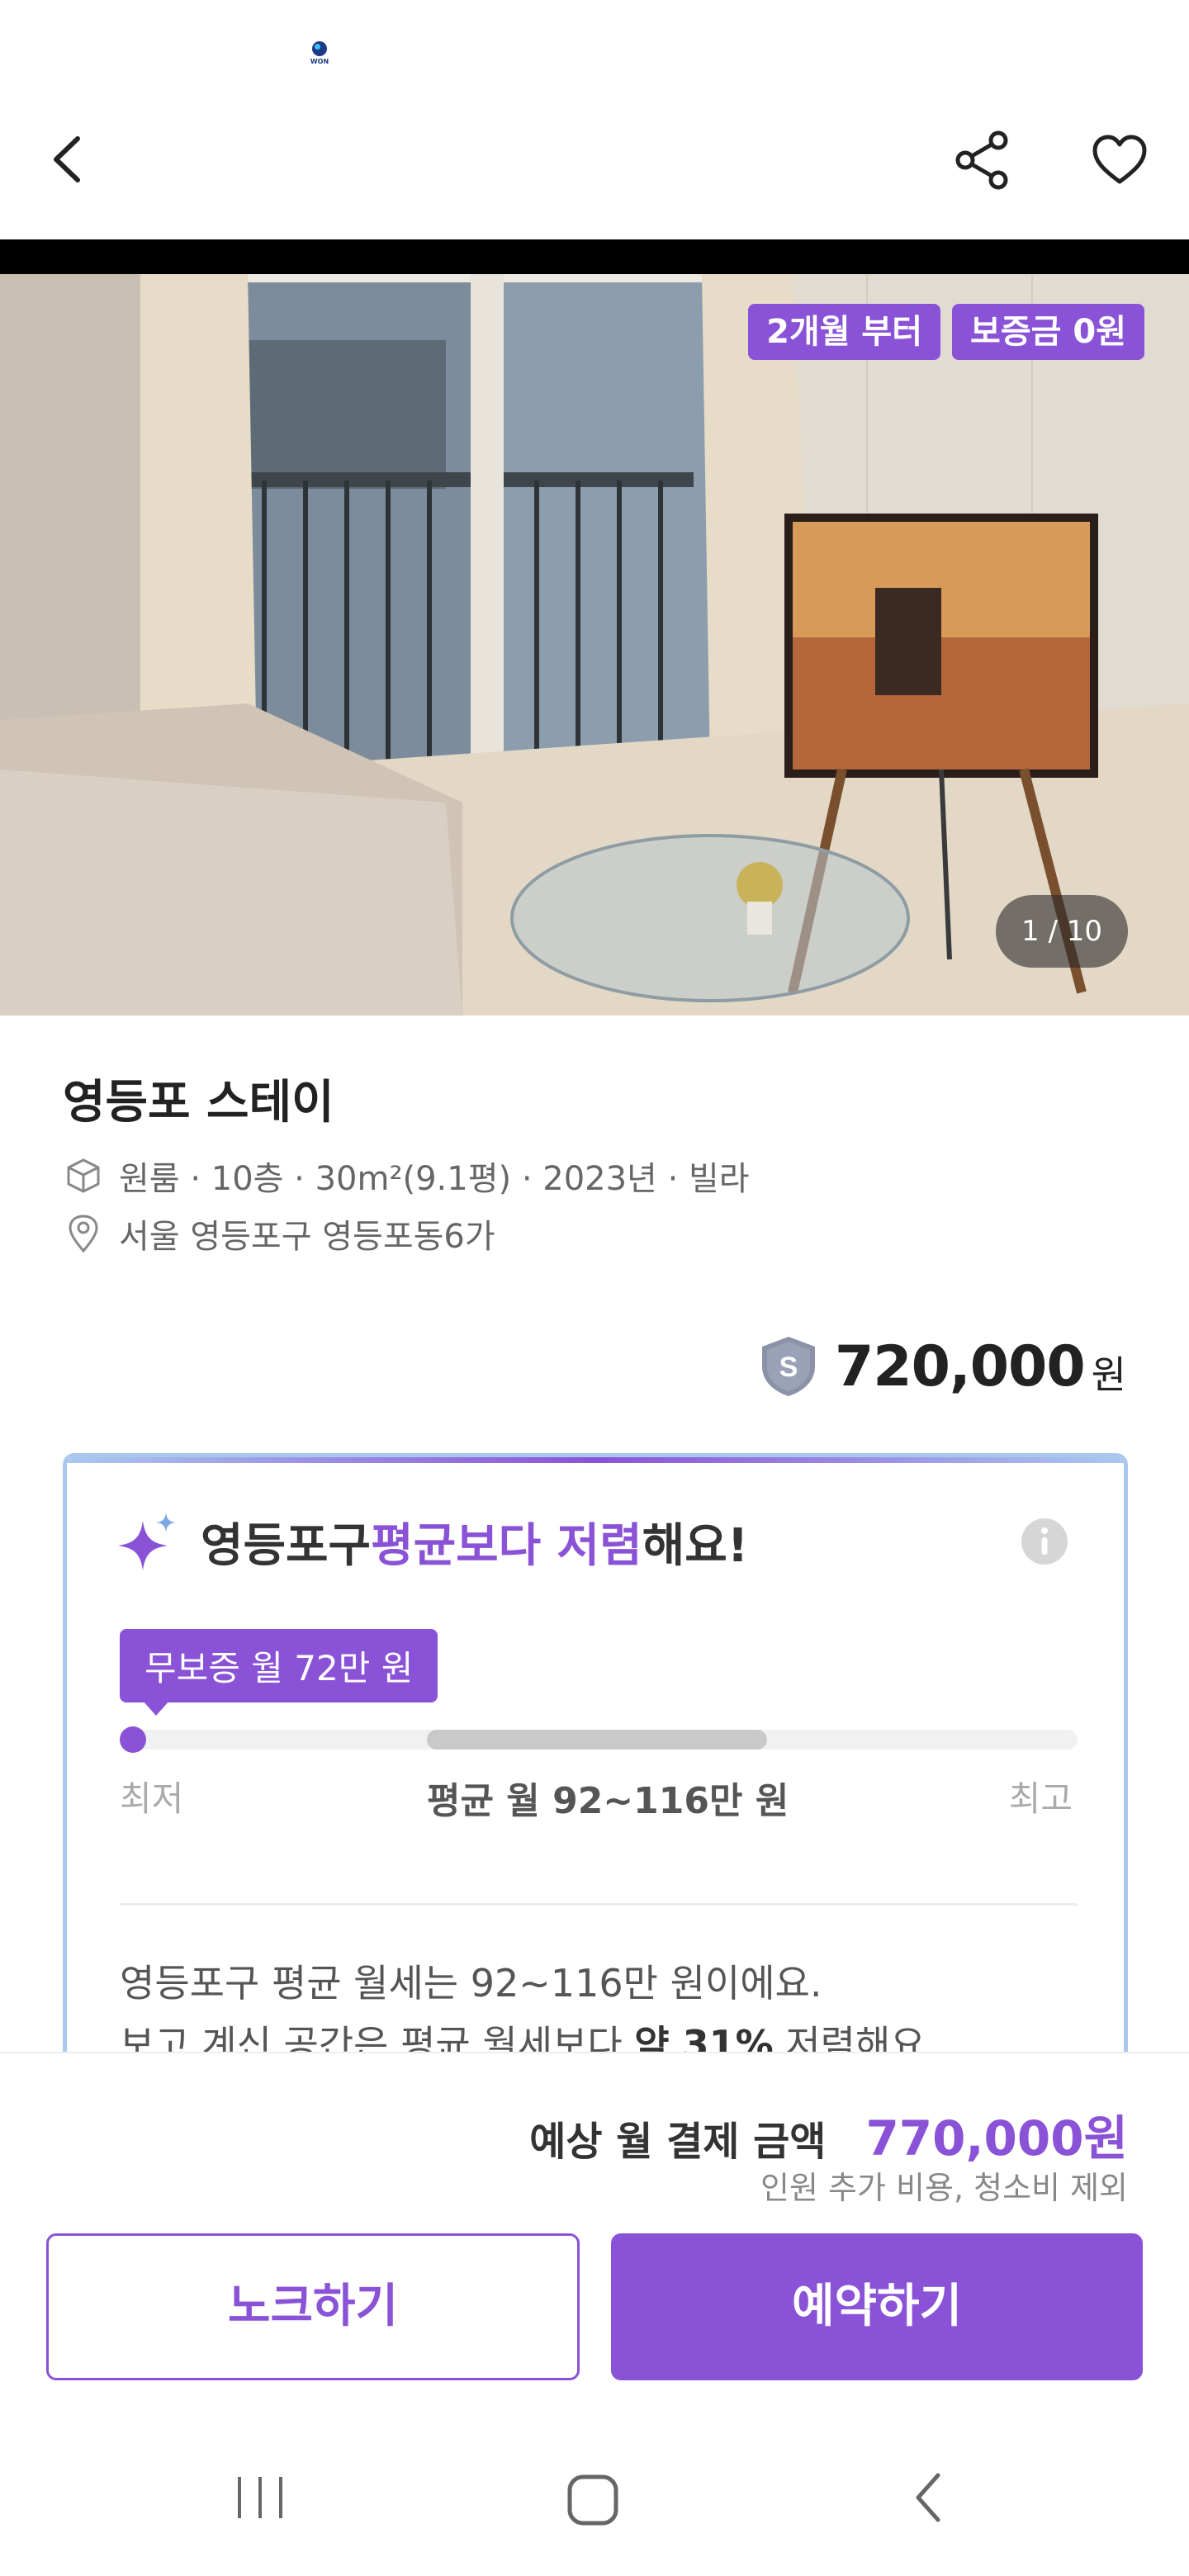 This screenshot has width=1189, height=2576. Describe the element at coordinates (877, 2306) in the screenshot. I see `reserve-button: 예약하기` at that location.